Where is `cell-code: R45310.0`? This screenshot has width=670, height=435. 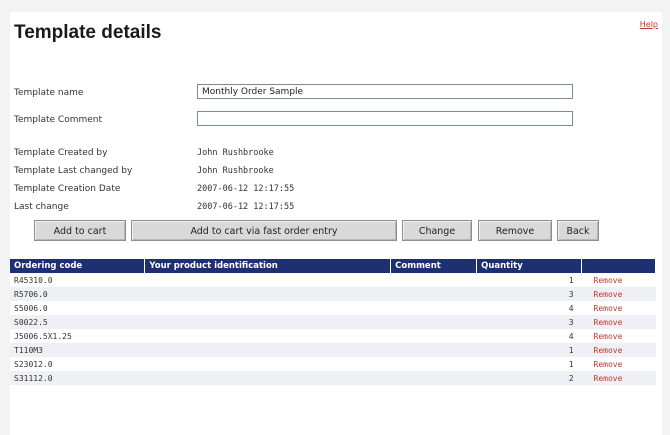
cell-code: R45310.0 is located at coordinates (33, 280).